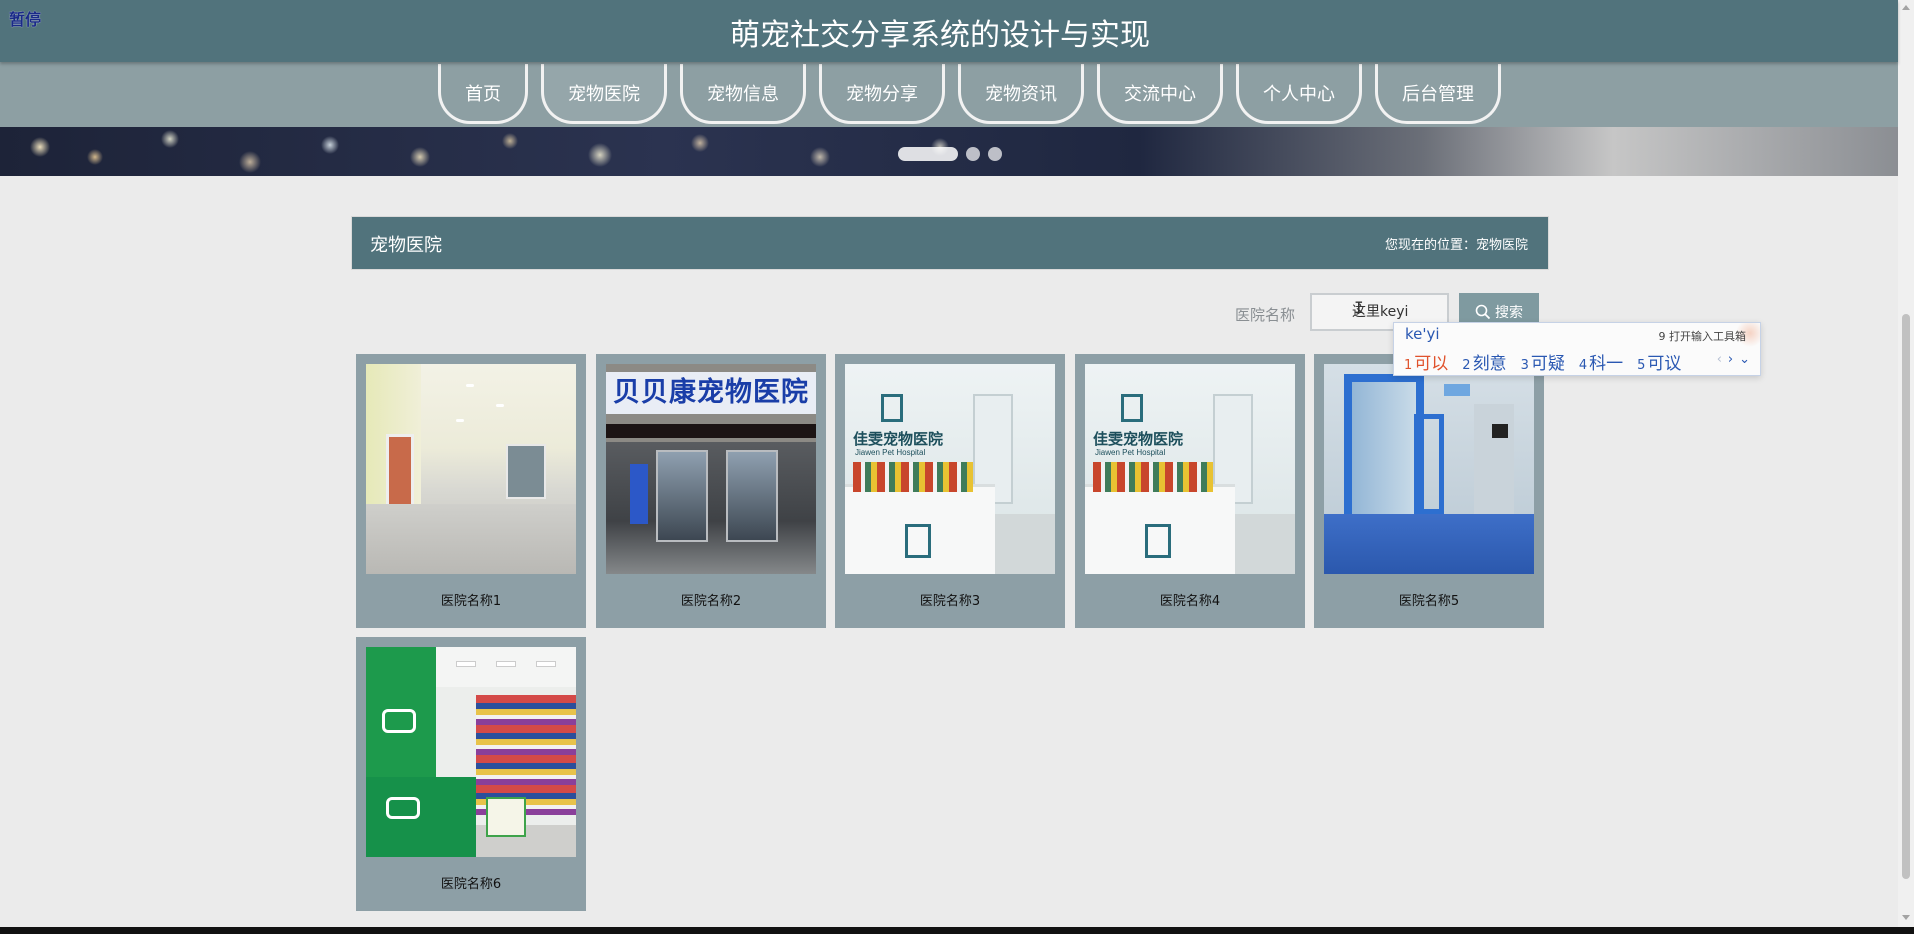  I want to click on hospital-photo: 贝贝康宠物医院, so click(711, 469).